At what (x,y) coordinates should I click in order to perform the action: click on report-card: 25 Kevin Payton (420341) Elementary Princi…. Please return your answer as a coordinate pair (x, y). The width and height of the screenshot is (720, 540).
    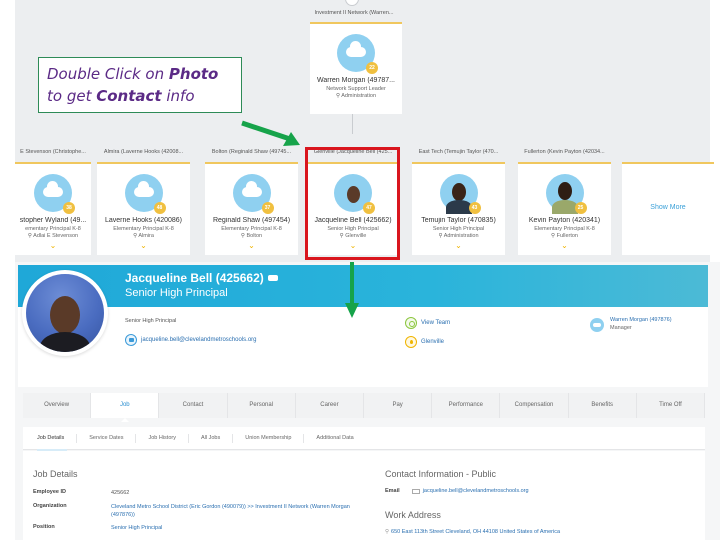
    Looking at the image, I should click on (564, 208).